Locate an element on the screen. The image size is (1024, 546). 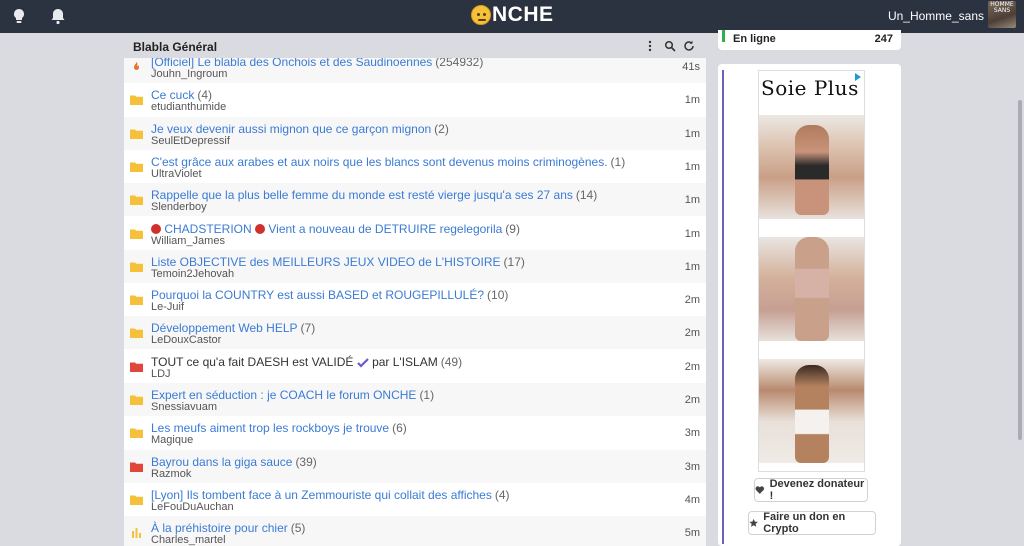
topic-title: À la préhistoire pour chier is located at coordinates (219, 528).